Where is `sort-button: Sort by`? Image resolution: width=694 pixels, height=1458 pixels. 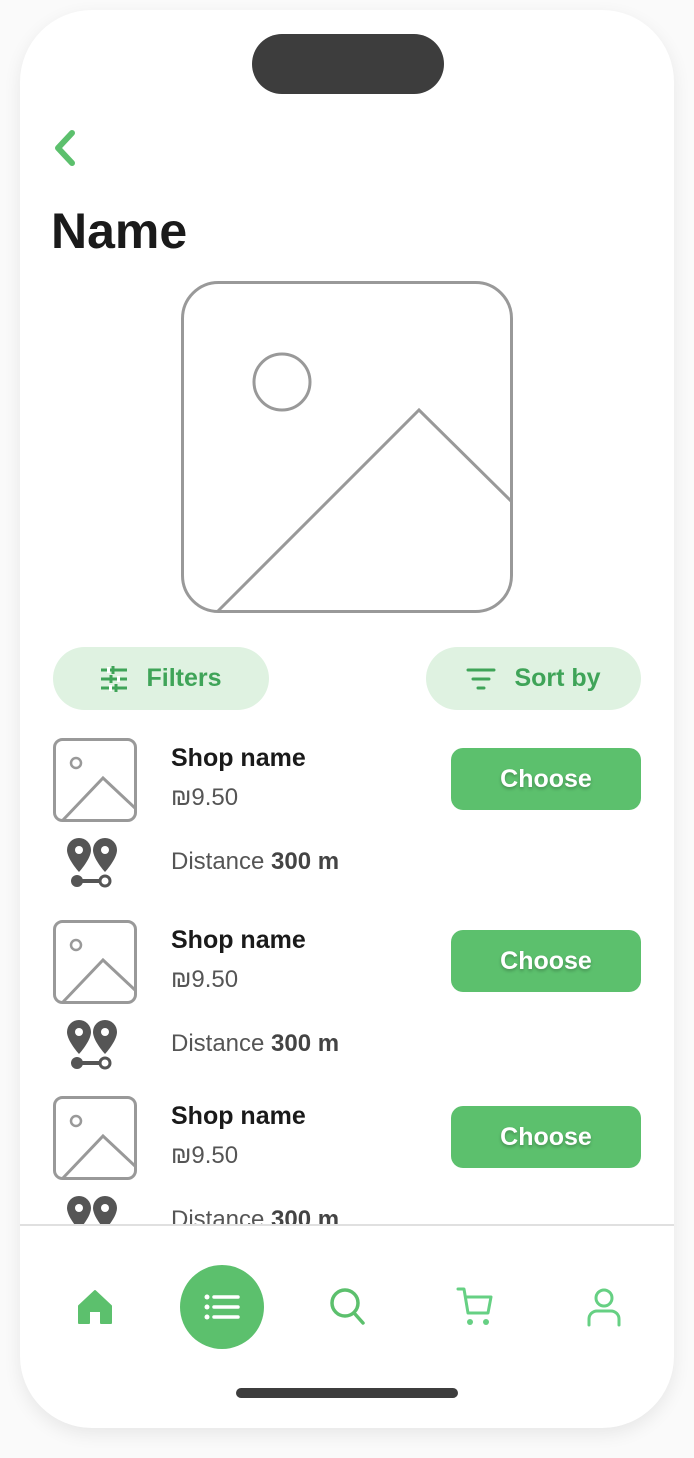
sort-button: Sort by is located at coordinates (533, 678).